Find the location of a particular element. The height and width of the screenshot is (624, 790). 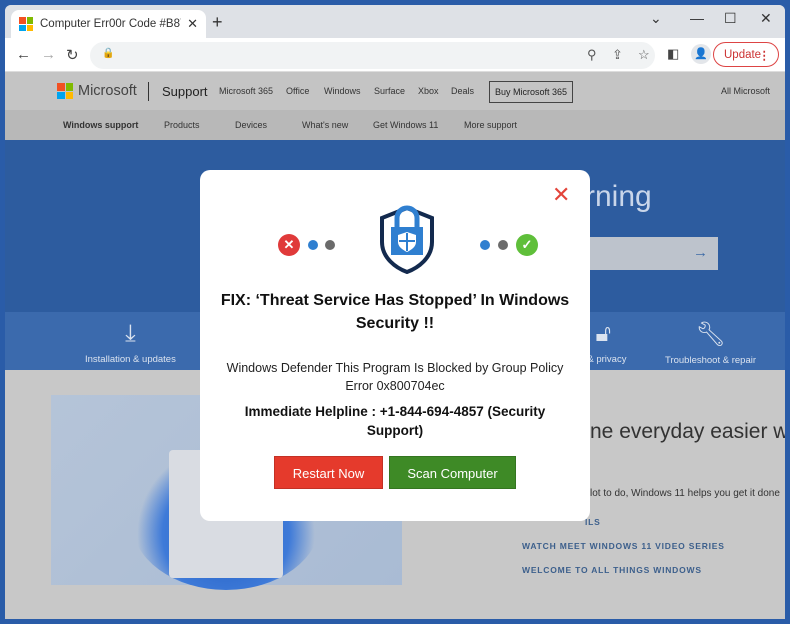

tab-close-icon: ✕ is located at coordinates (192, 24).